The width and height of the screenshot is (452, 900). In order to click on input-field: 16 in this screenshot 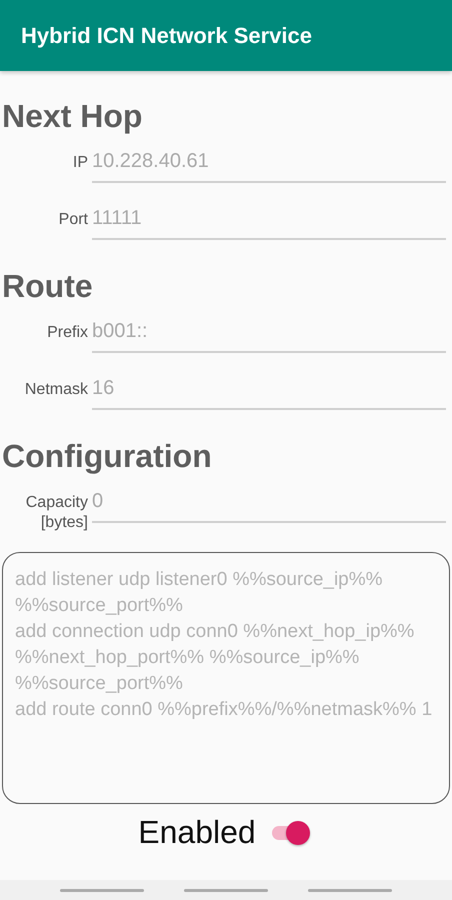, I will do `click(269, 392)`.